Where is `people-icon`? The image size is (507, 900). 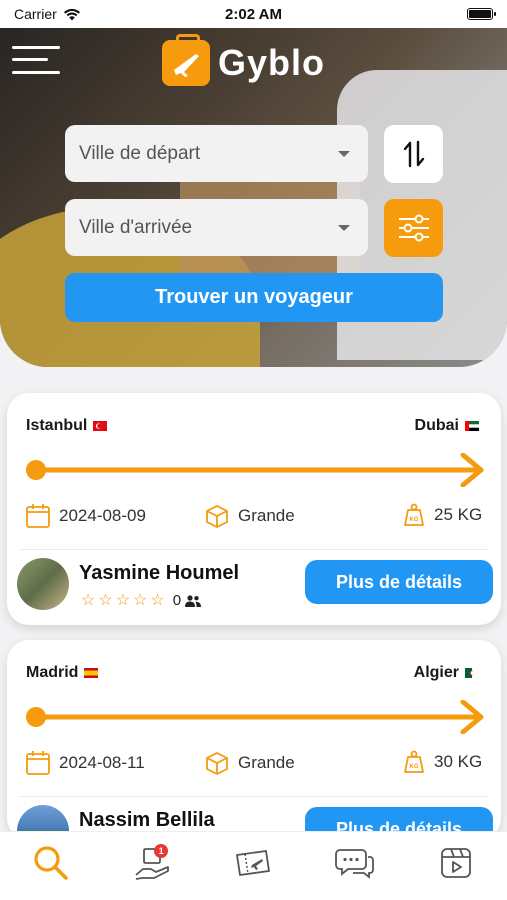
people-icon is located at coordinates (193, 600).